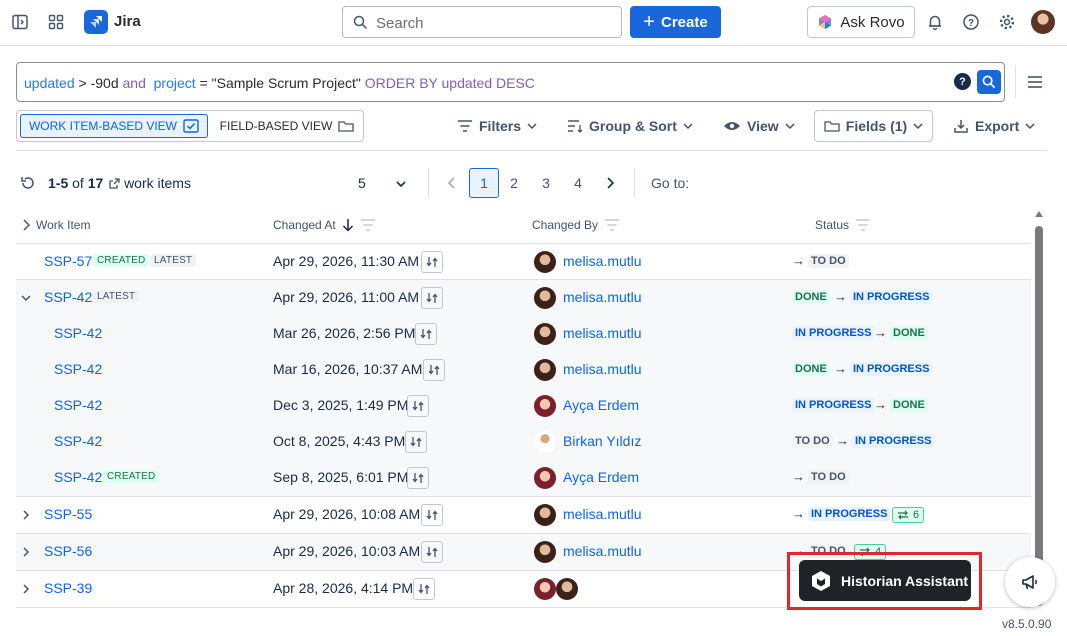 The width and height of the screenshot is (1067, 636). What do you see at coordinates (828, 261) in the screenshot?
I see `status-to-lozenge: TO DO` at bounding box center [828, 261].